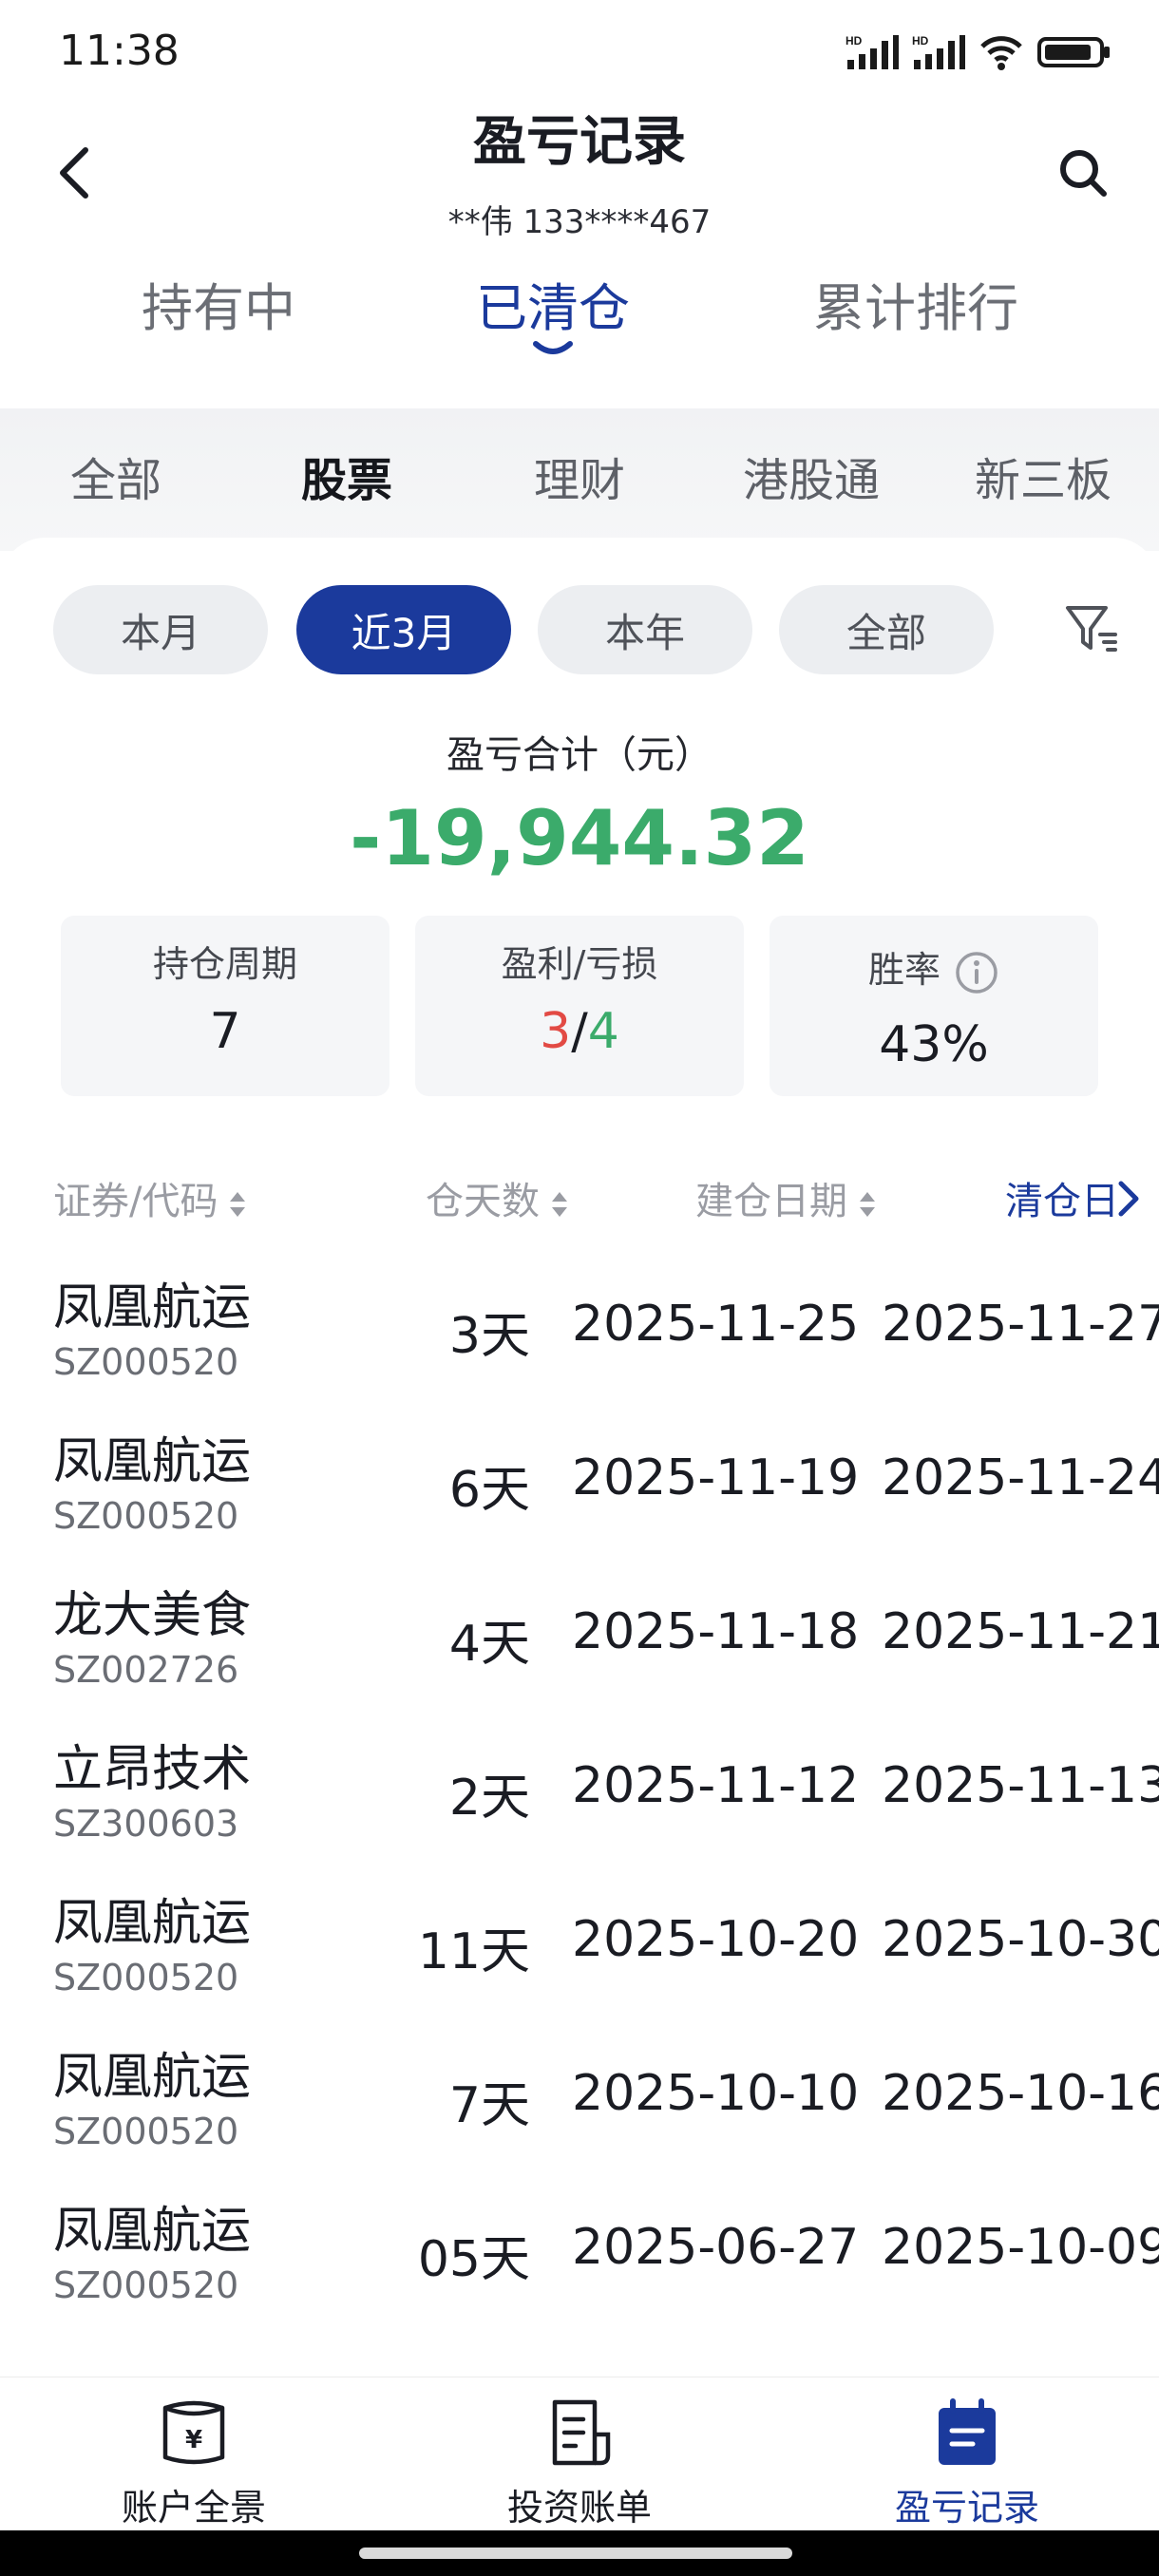 Image resolution: width=1159 pixels, height=2576 pixels. I want to click on open-date: 2025-06-27, so click(716, 2247).